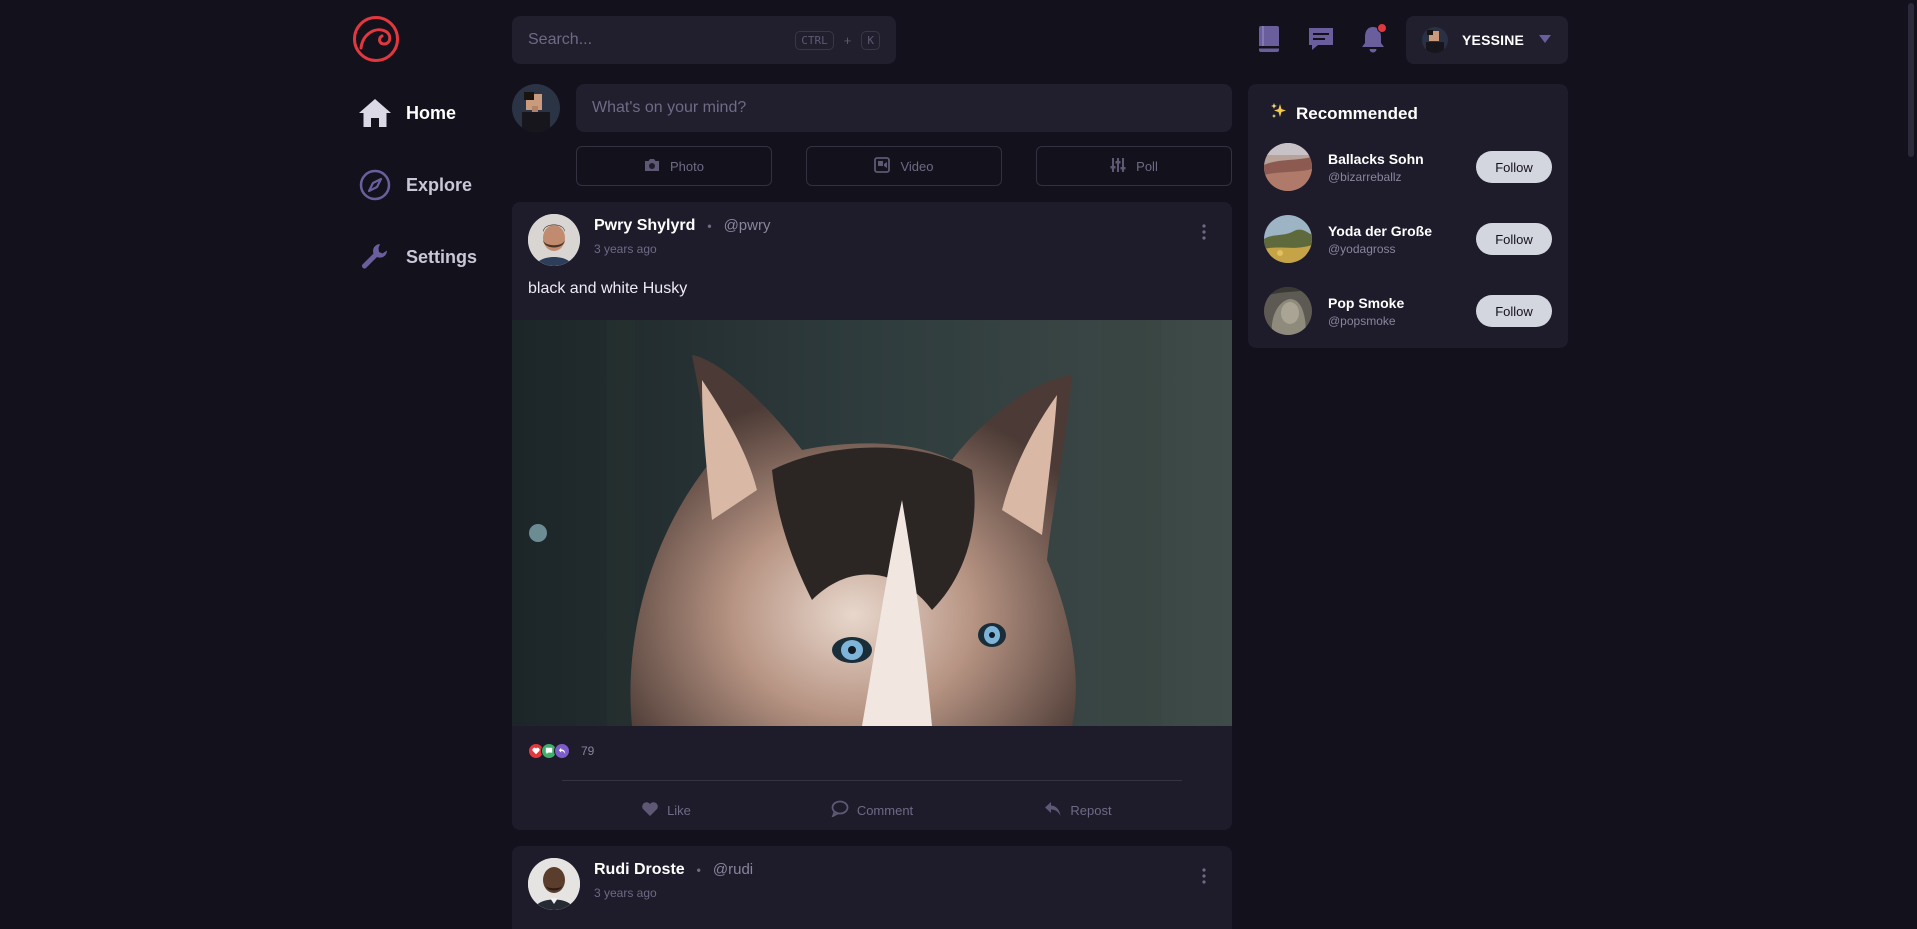 The image size is (1917, 929). What do you see at coordinates (1357, 113) in the screenshot?
I see `recommended-title: Recommended` at bounding box center [1357, 113].